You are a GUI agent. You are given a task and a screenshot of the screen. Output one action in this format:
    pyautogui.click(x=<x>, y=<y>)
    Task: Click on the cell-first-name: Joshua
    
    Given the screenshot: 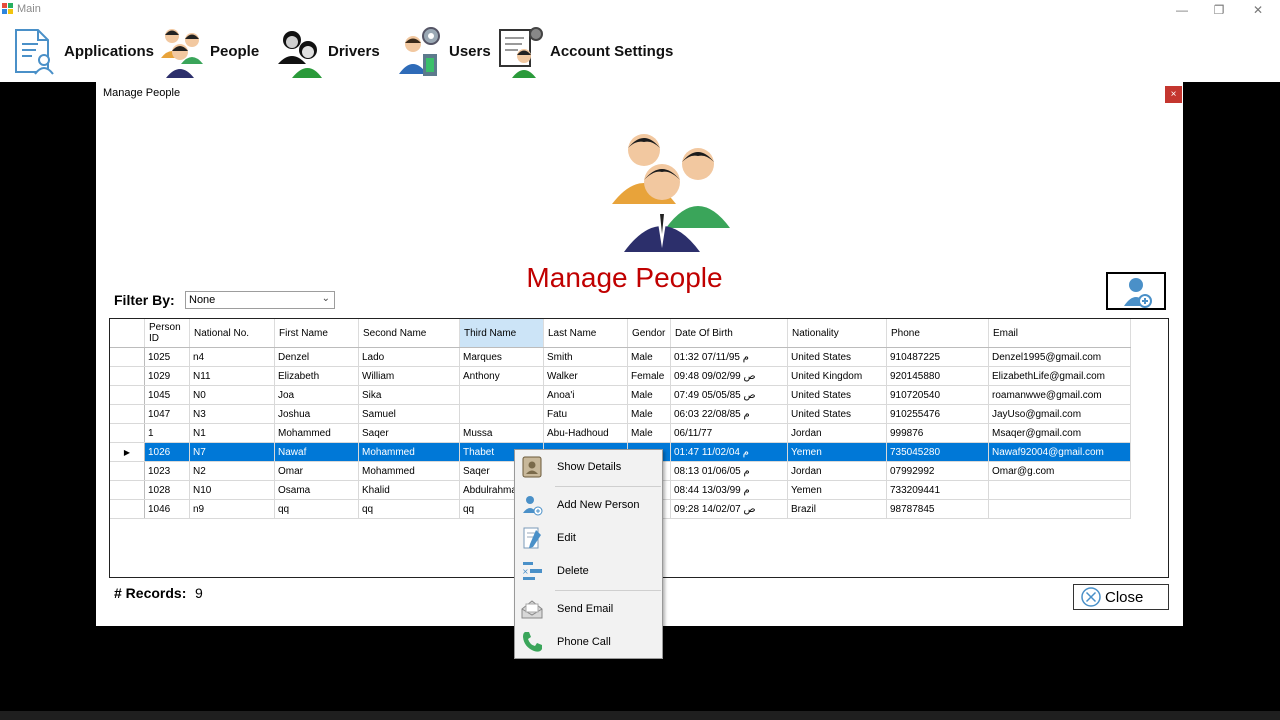 What is the action you would take?
    pyautogui.click(x=316, y=414)
    